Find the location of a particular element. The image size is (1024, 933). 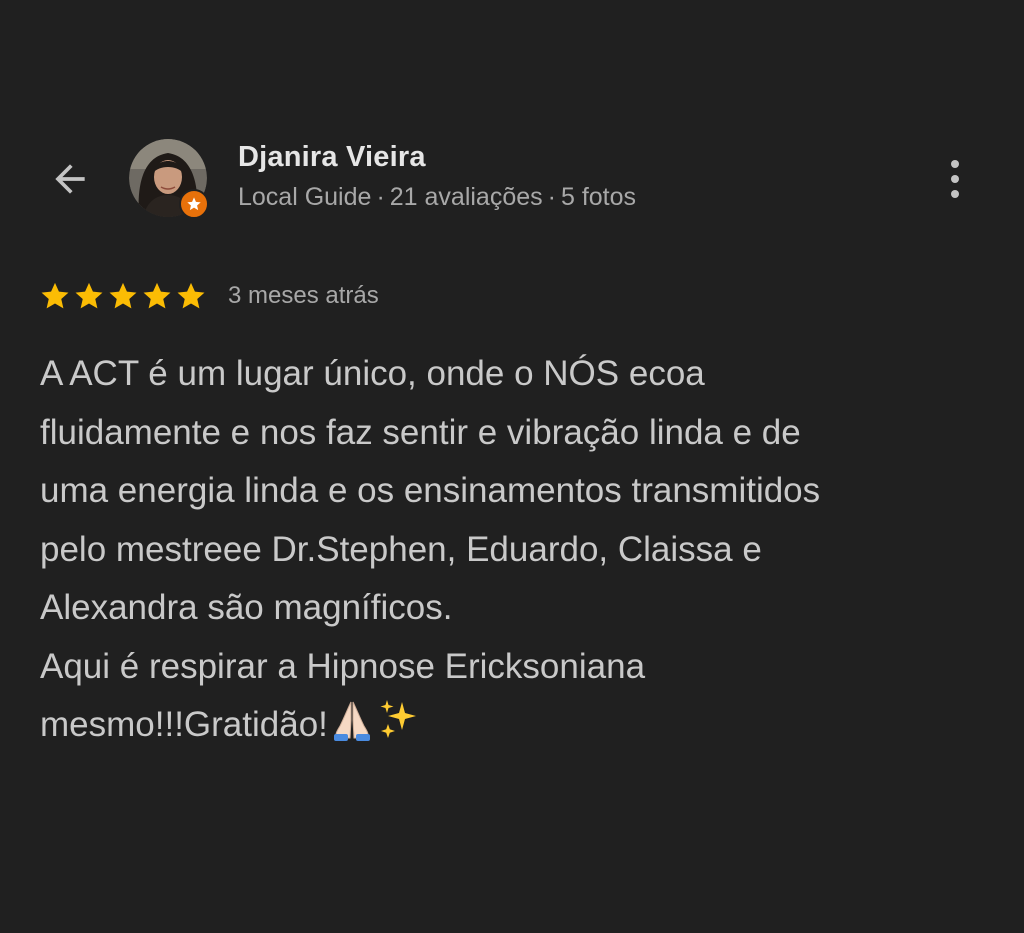

photo-count: 5 fotos is located at coordinates (598, 197).